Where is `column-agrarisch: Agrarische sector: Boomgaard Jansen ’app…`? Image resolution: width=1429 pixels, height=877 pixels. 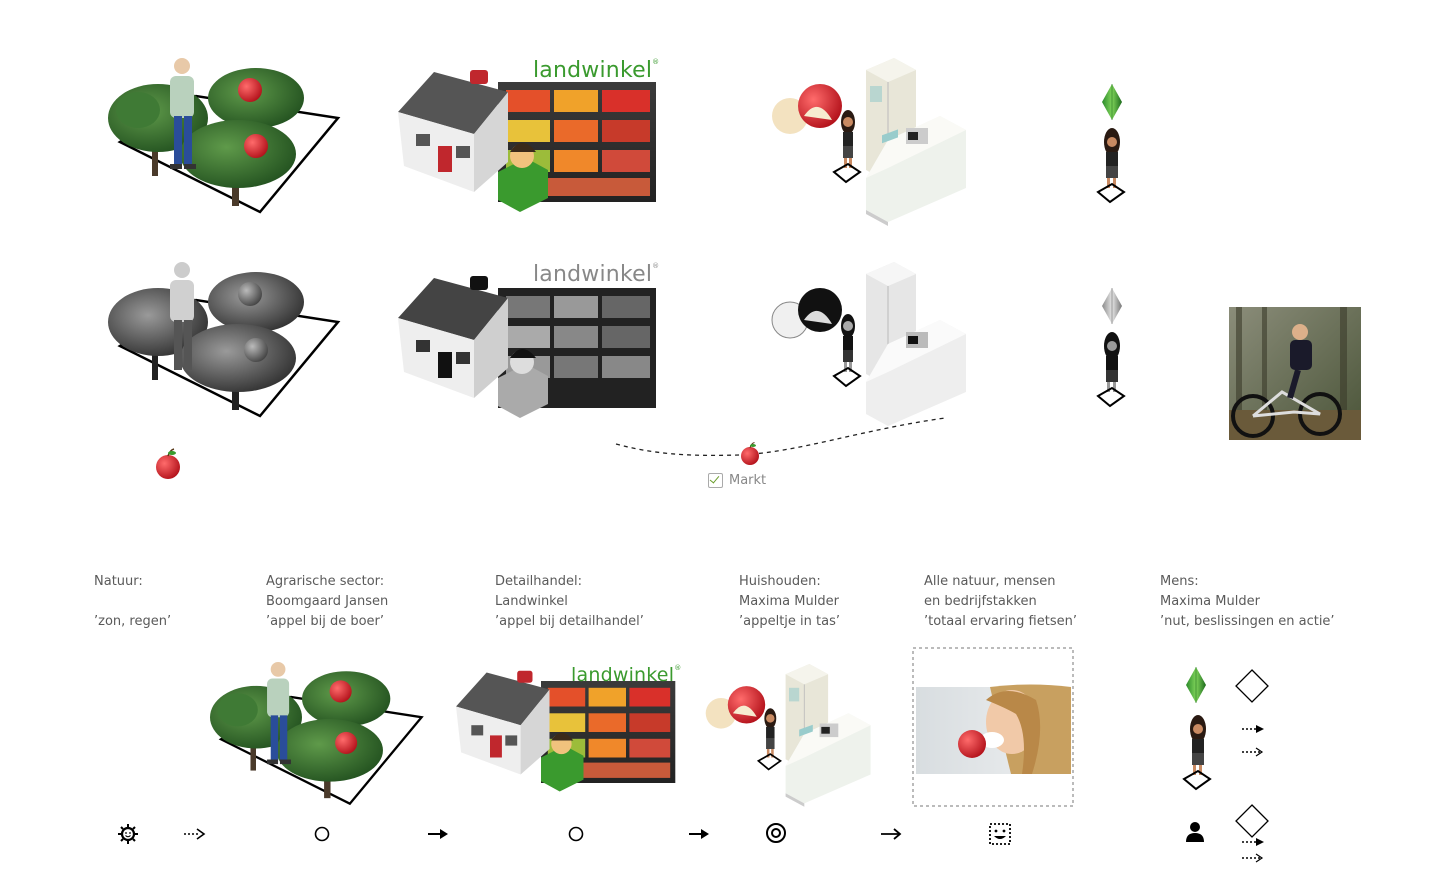
column-agrarisch: Agrarische sector: Boomgaard Jansen ’app… is located at coordinates (327, 602).